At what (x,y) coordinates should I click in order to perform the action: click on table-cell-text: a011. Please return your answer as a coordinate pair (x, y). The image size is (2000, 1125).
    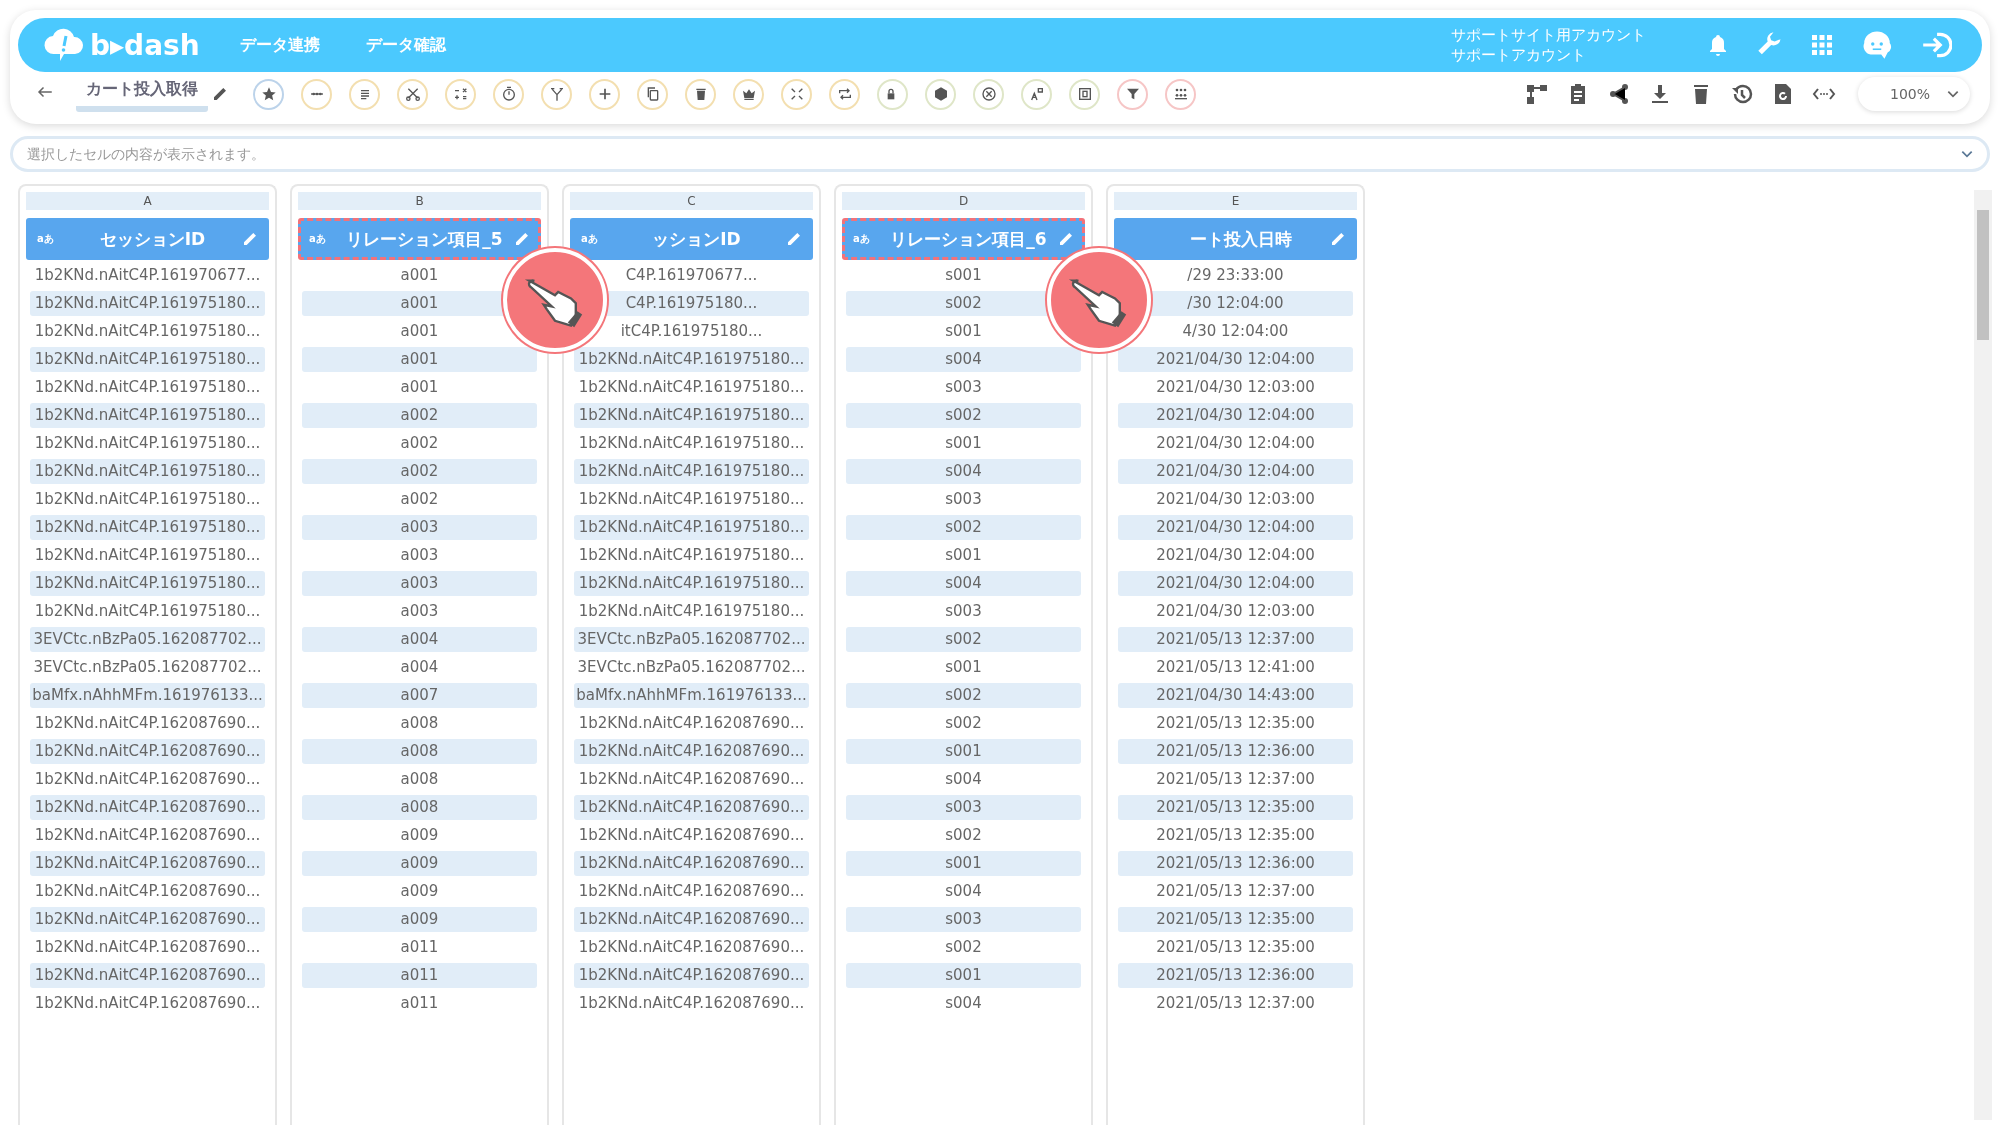
    Looking at the image, I should click on (419, 1003).